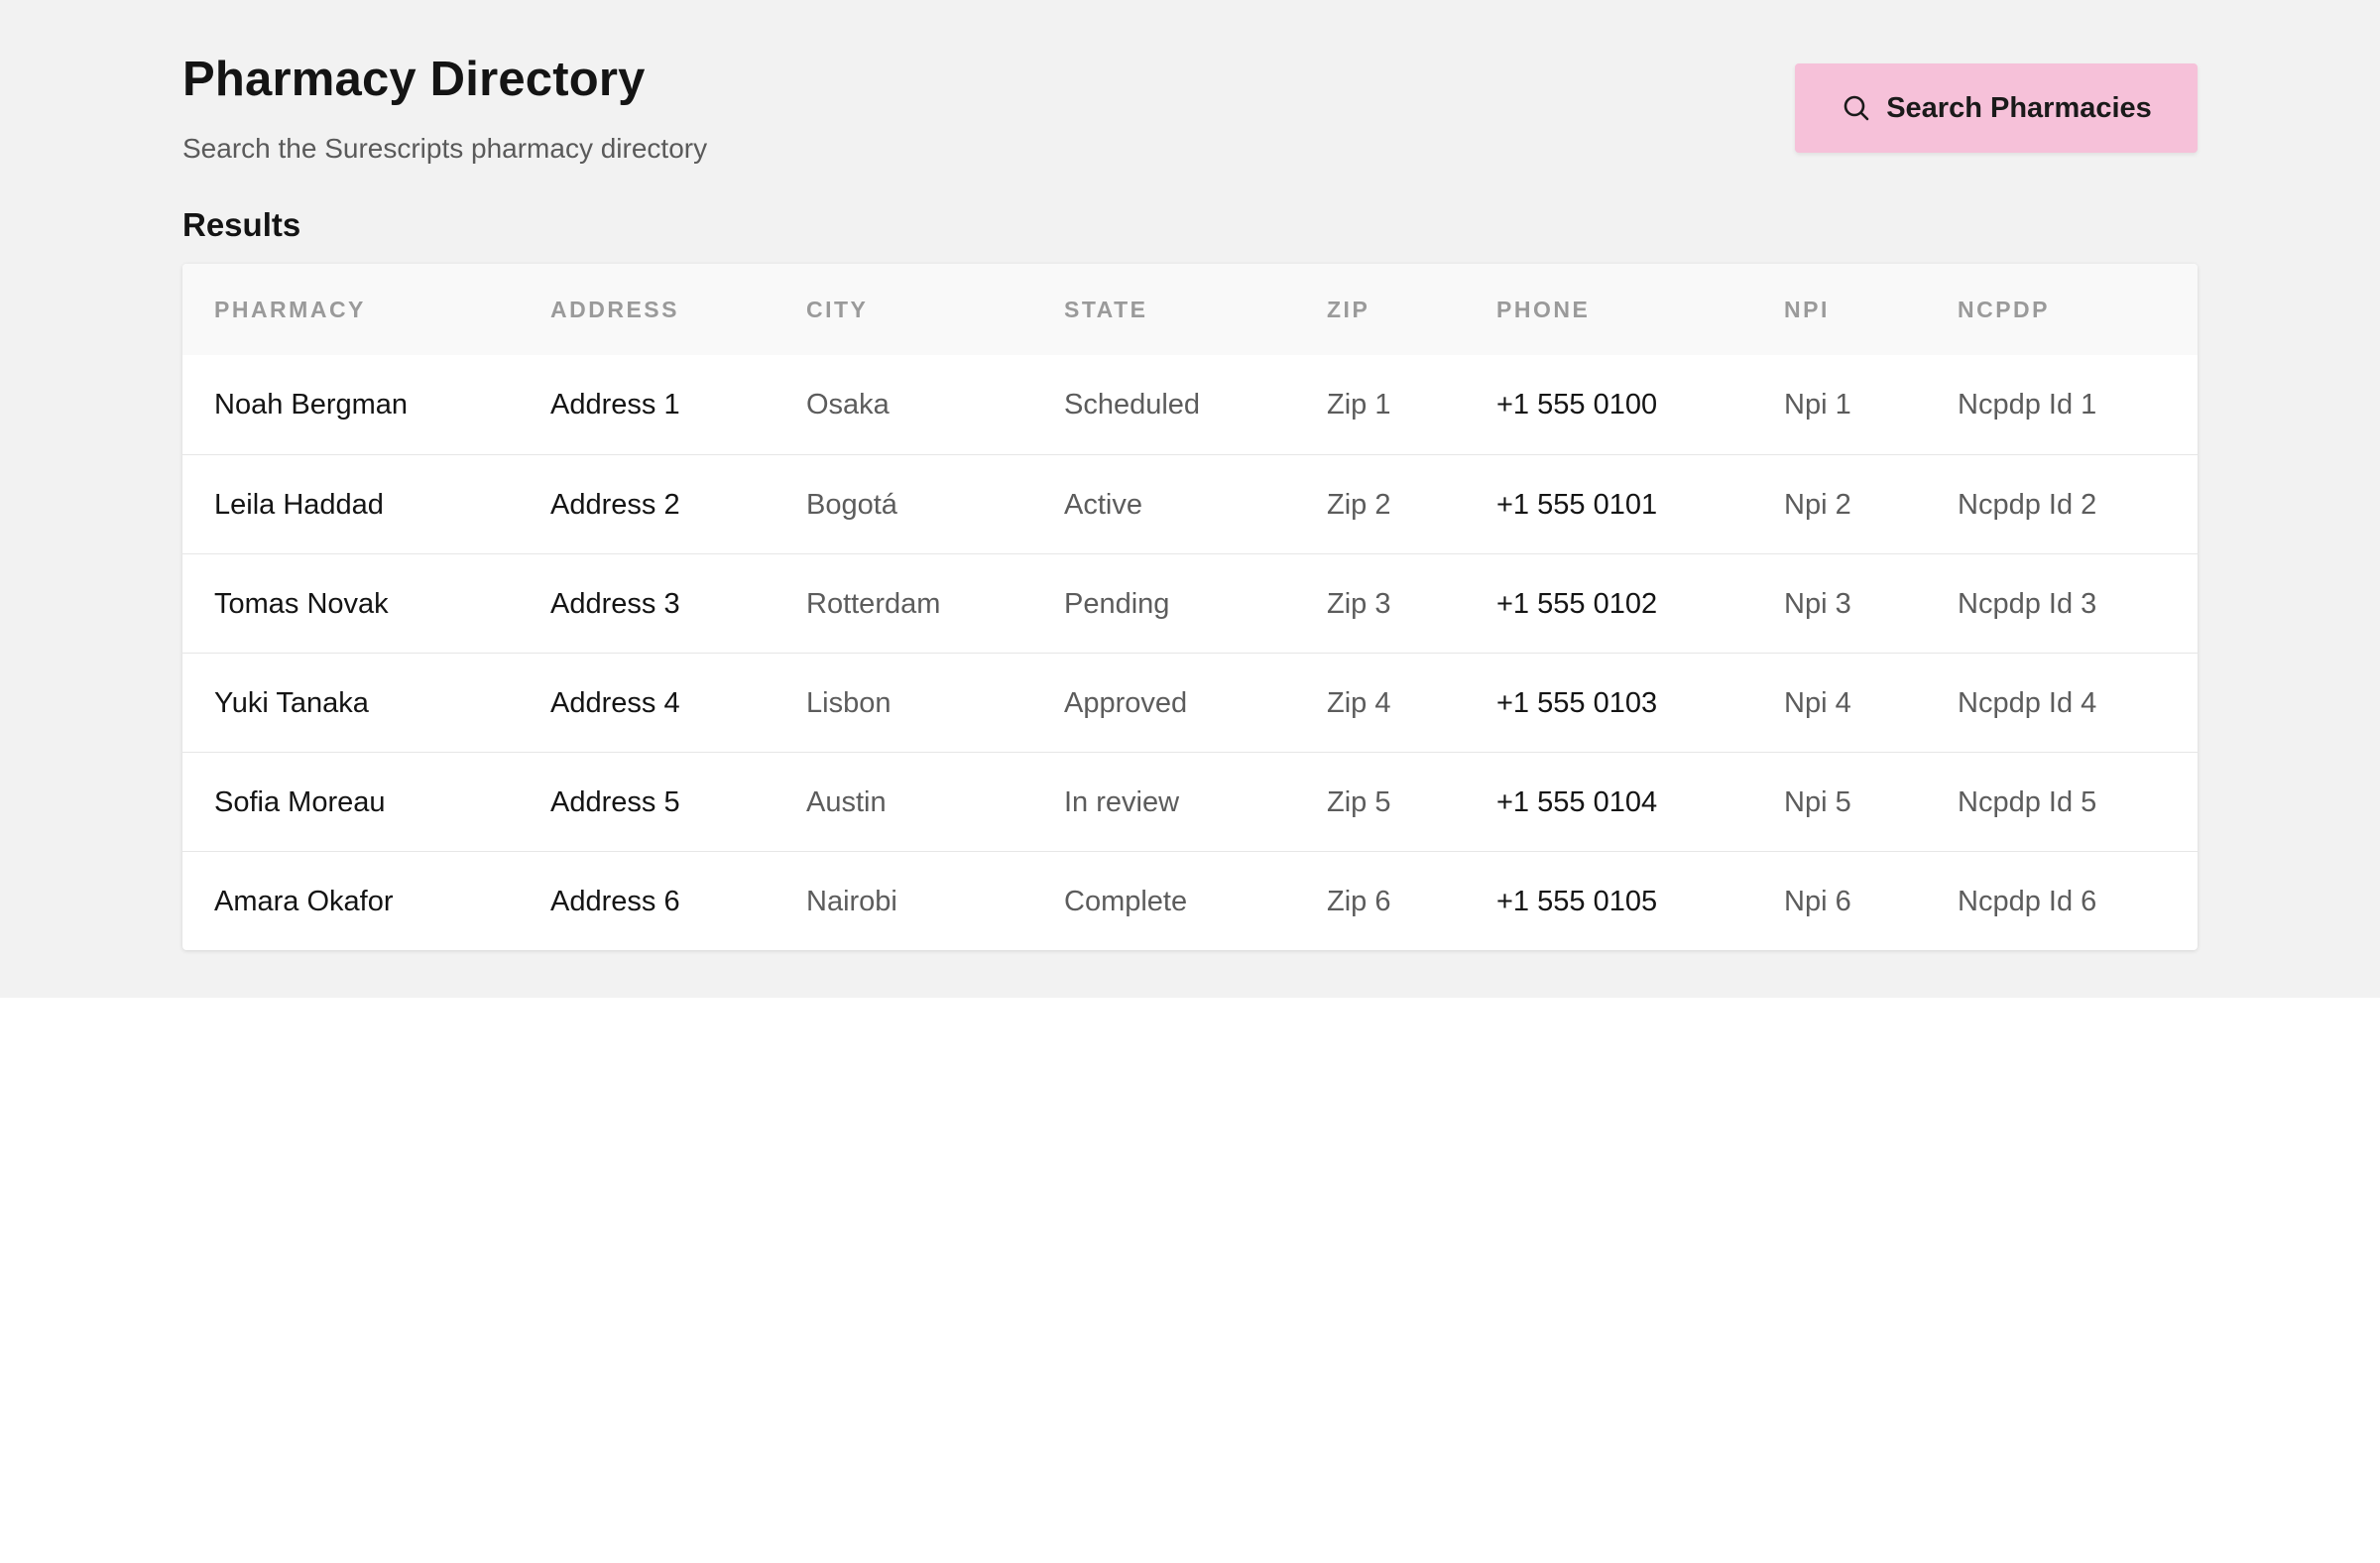 The image size is (2380, 1563). I want to click on cell-address: Address 2, so click(615, 505).